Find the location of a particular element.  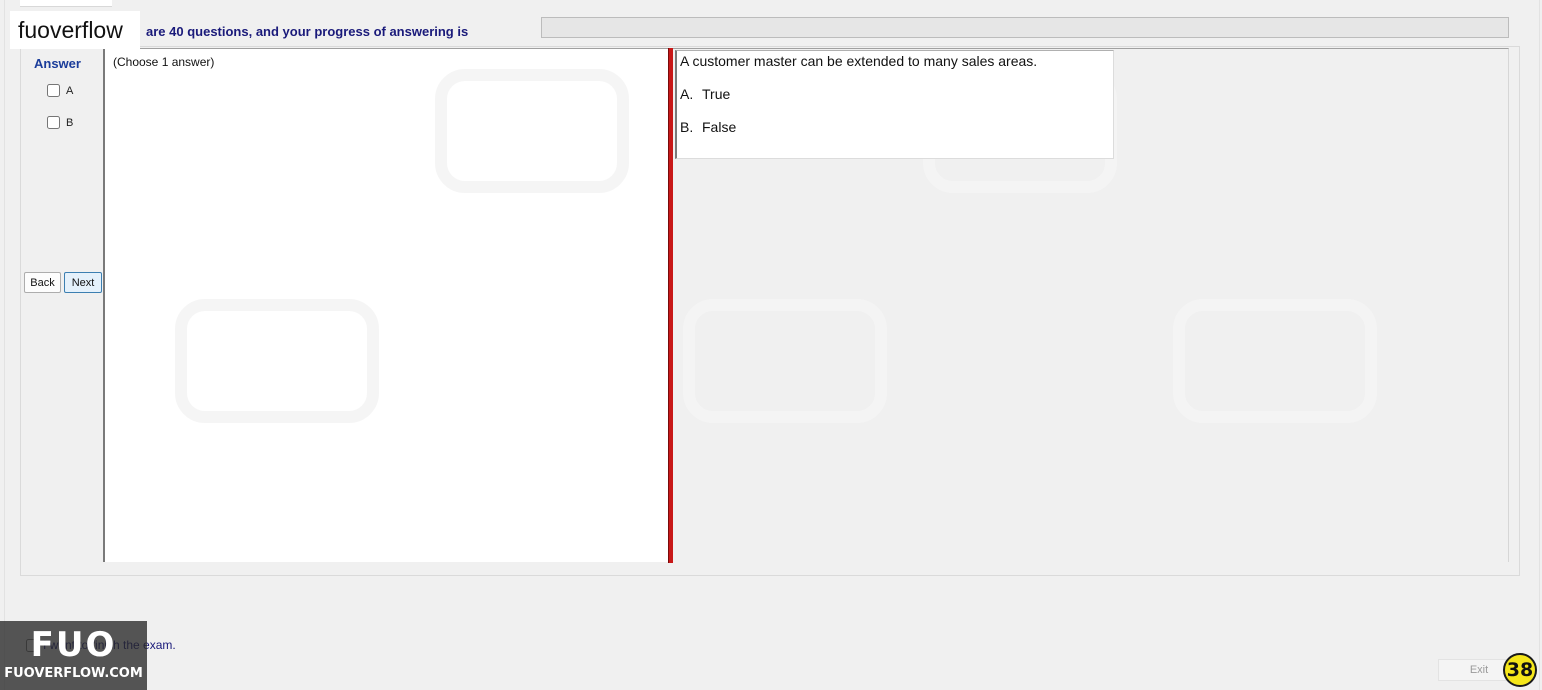

page-number-badge: 38 is located at coordinates (1520, 670).